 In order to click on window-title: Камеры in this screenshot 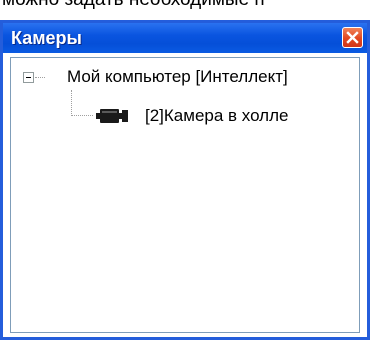, I will do `click(46, 38)`.